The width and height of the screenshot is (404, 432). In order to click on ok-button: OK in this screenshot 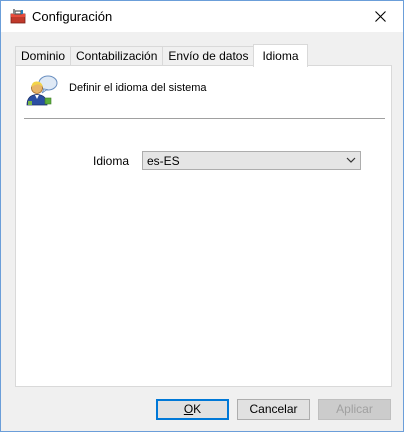, I will do `click(192, 409)`.